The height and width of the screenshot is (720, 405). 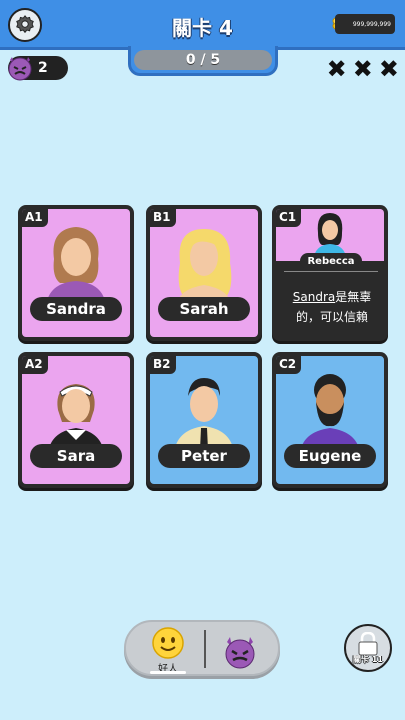 I want to click on character-name: Sarah, so click(x=204, y=309).